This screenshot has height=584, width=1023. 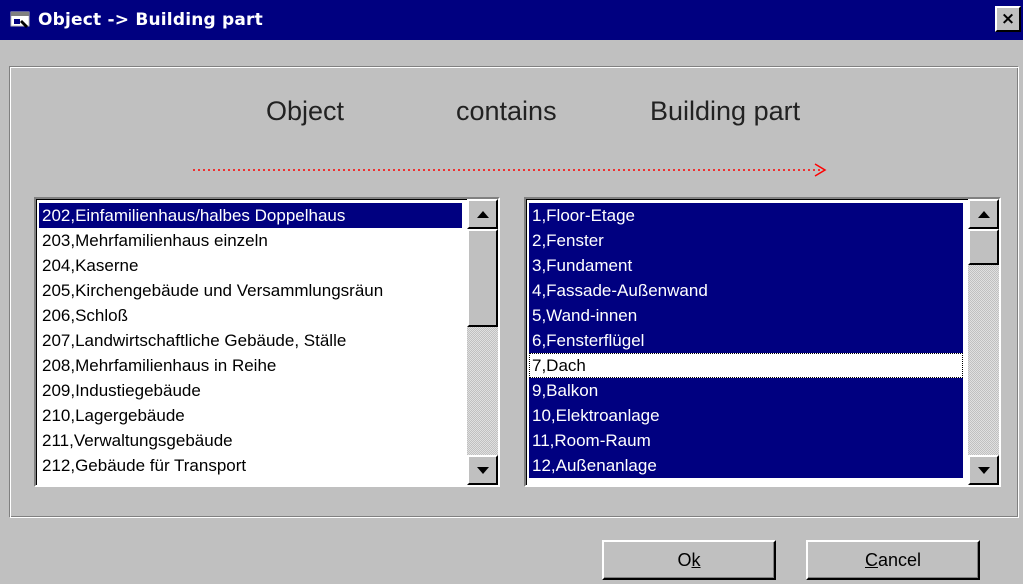 I want to click on list-item: 10,Elektroanlage, so click(x=746, y=415).